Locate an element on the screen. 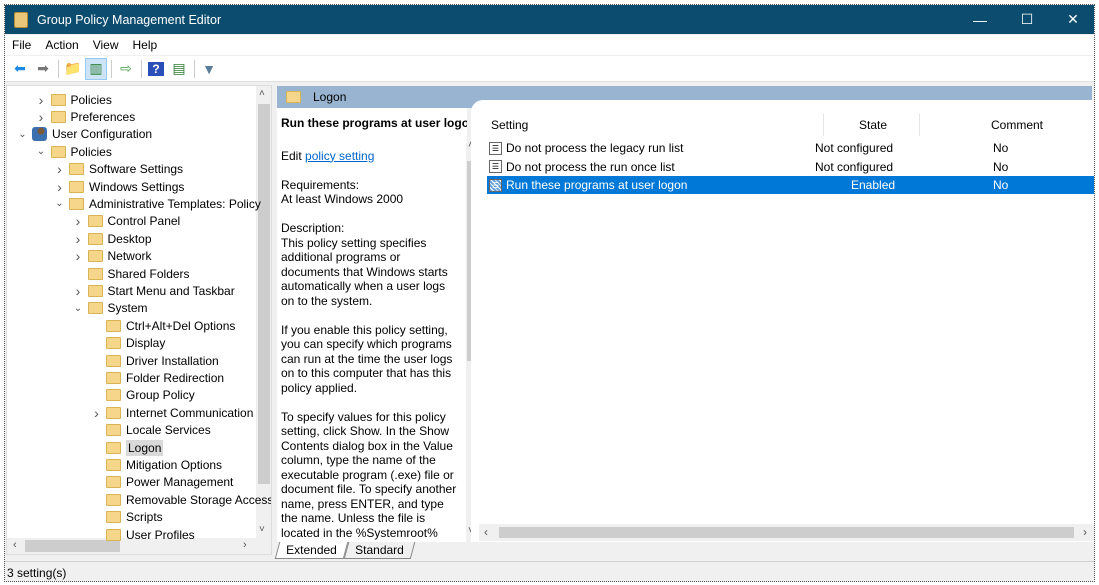  tree-item: › Start Menu and Taskbar is located at coordinates (154, 290).